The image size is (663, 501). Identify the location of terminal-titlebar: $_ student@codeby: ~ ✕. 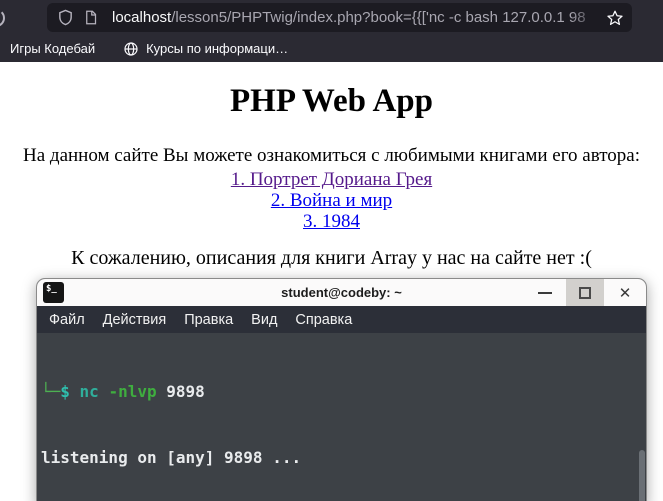
(341, 292).